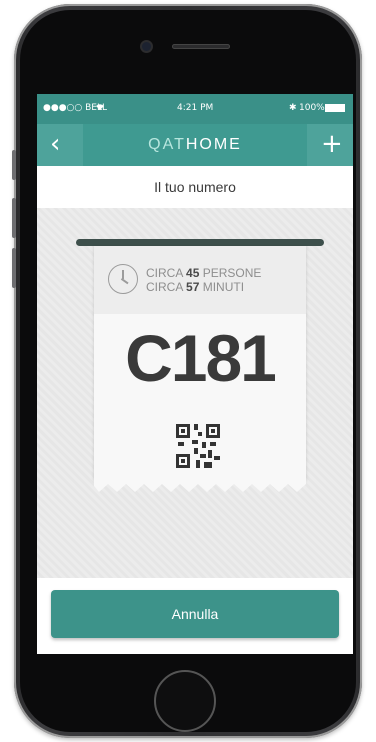 This screenshot has width=376, height=742. I want to click on status-bar: ●●●○○ BELL 4:21 PM ✱ 100%, so click(195, 109).